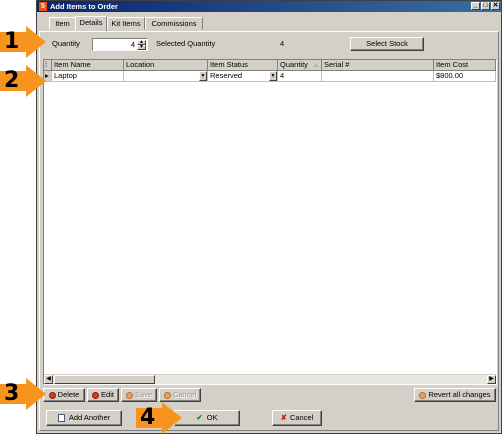 This screenshot has width=504, height=444. I want to click on add-another-button: Add Another, so click(84, 418).